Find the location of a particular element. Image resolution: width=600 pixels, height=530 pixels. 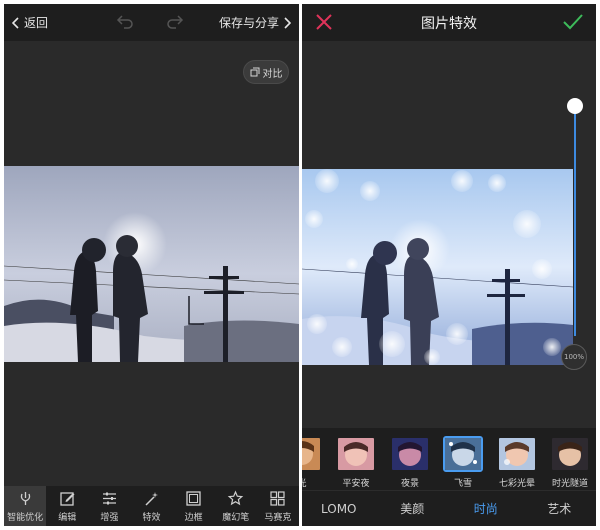

back-button: 返回 is located at coordinates (30, 22).